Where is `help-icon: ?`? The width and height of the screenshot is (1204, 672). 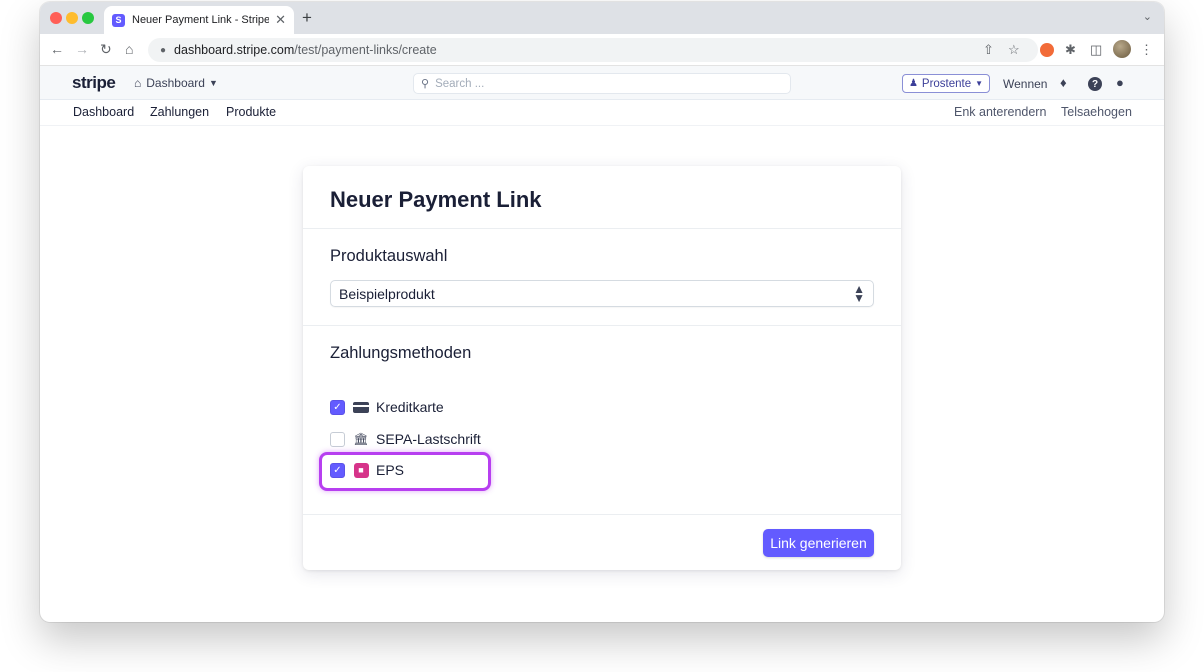 help-icon: ? is located at coordinates (1095, 84).